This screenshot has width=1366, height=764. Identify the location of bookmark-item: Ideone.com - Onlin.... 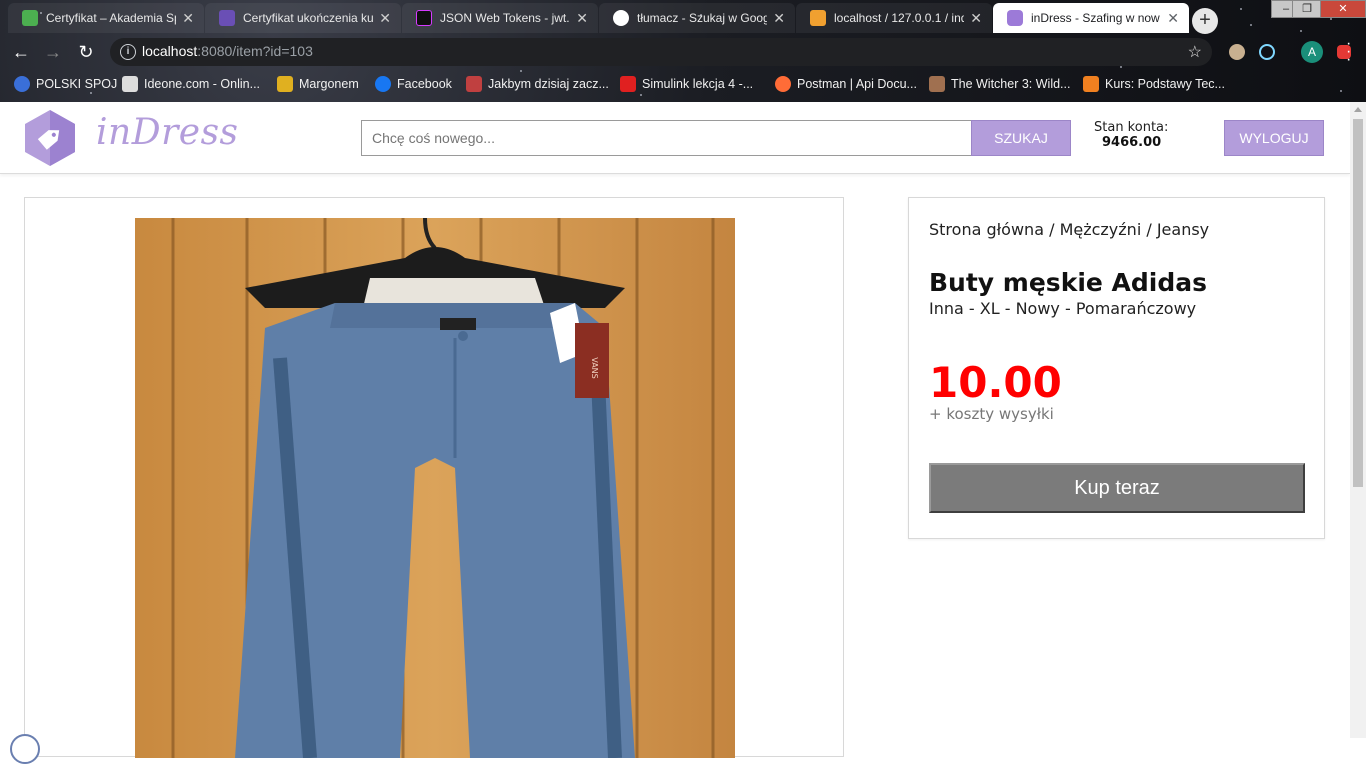
(191, 85).